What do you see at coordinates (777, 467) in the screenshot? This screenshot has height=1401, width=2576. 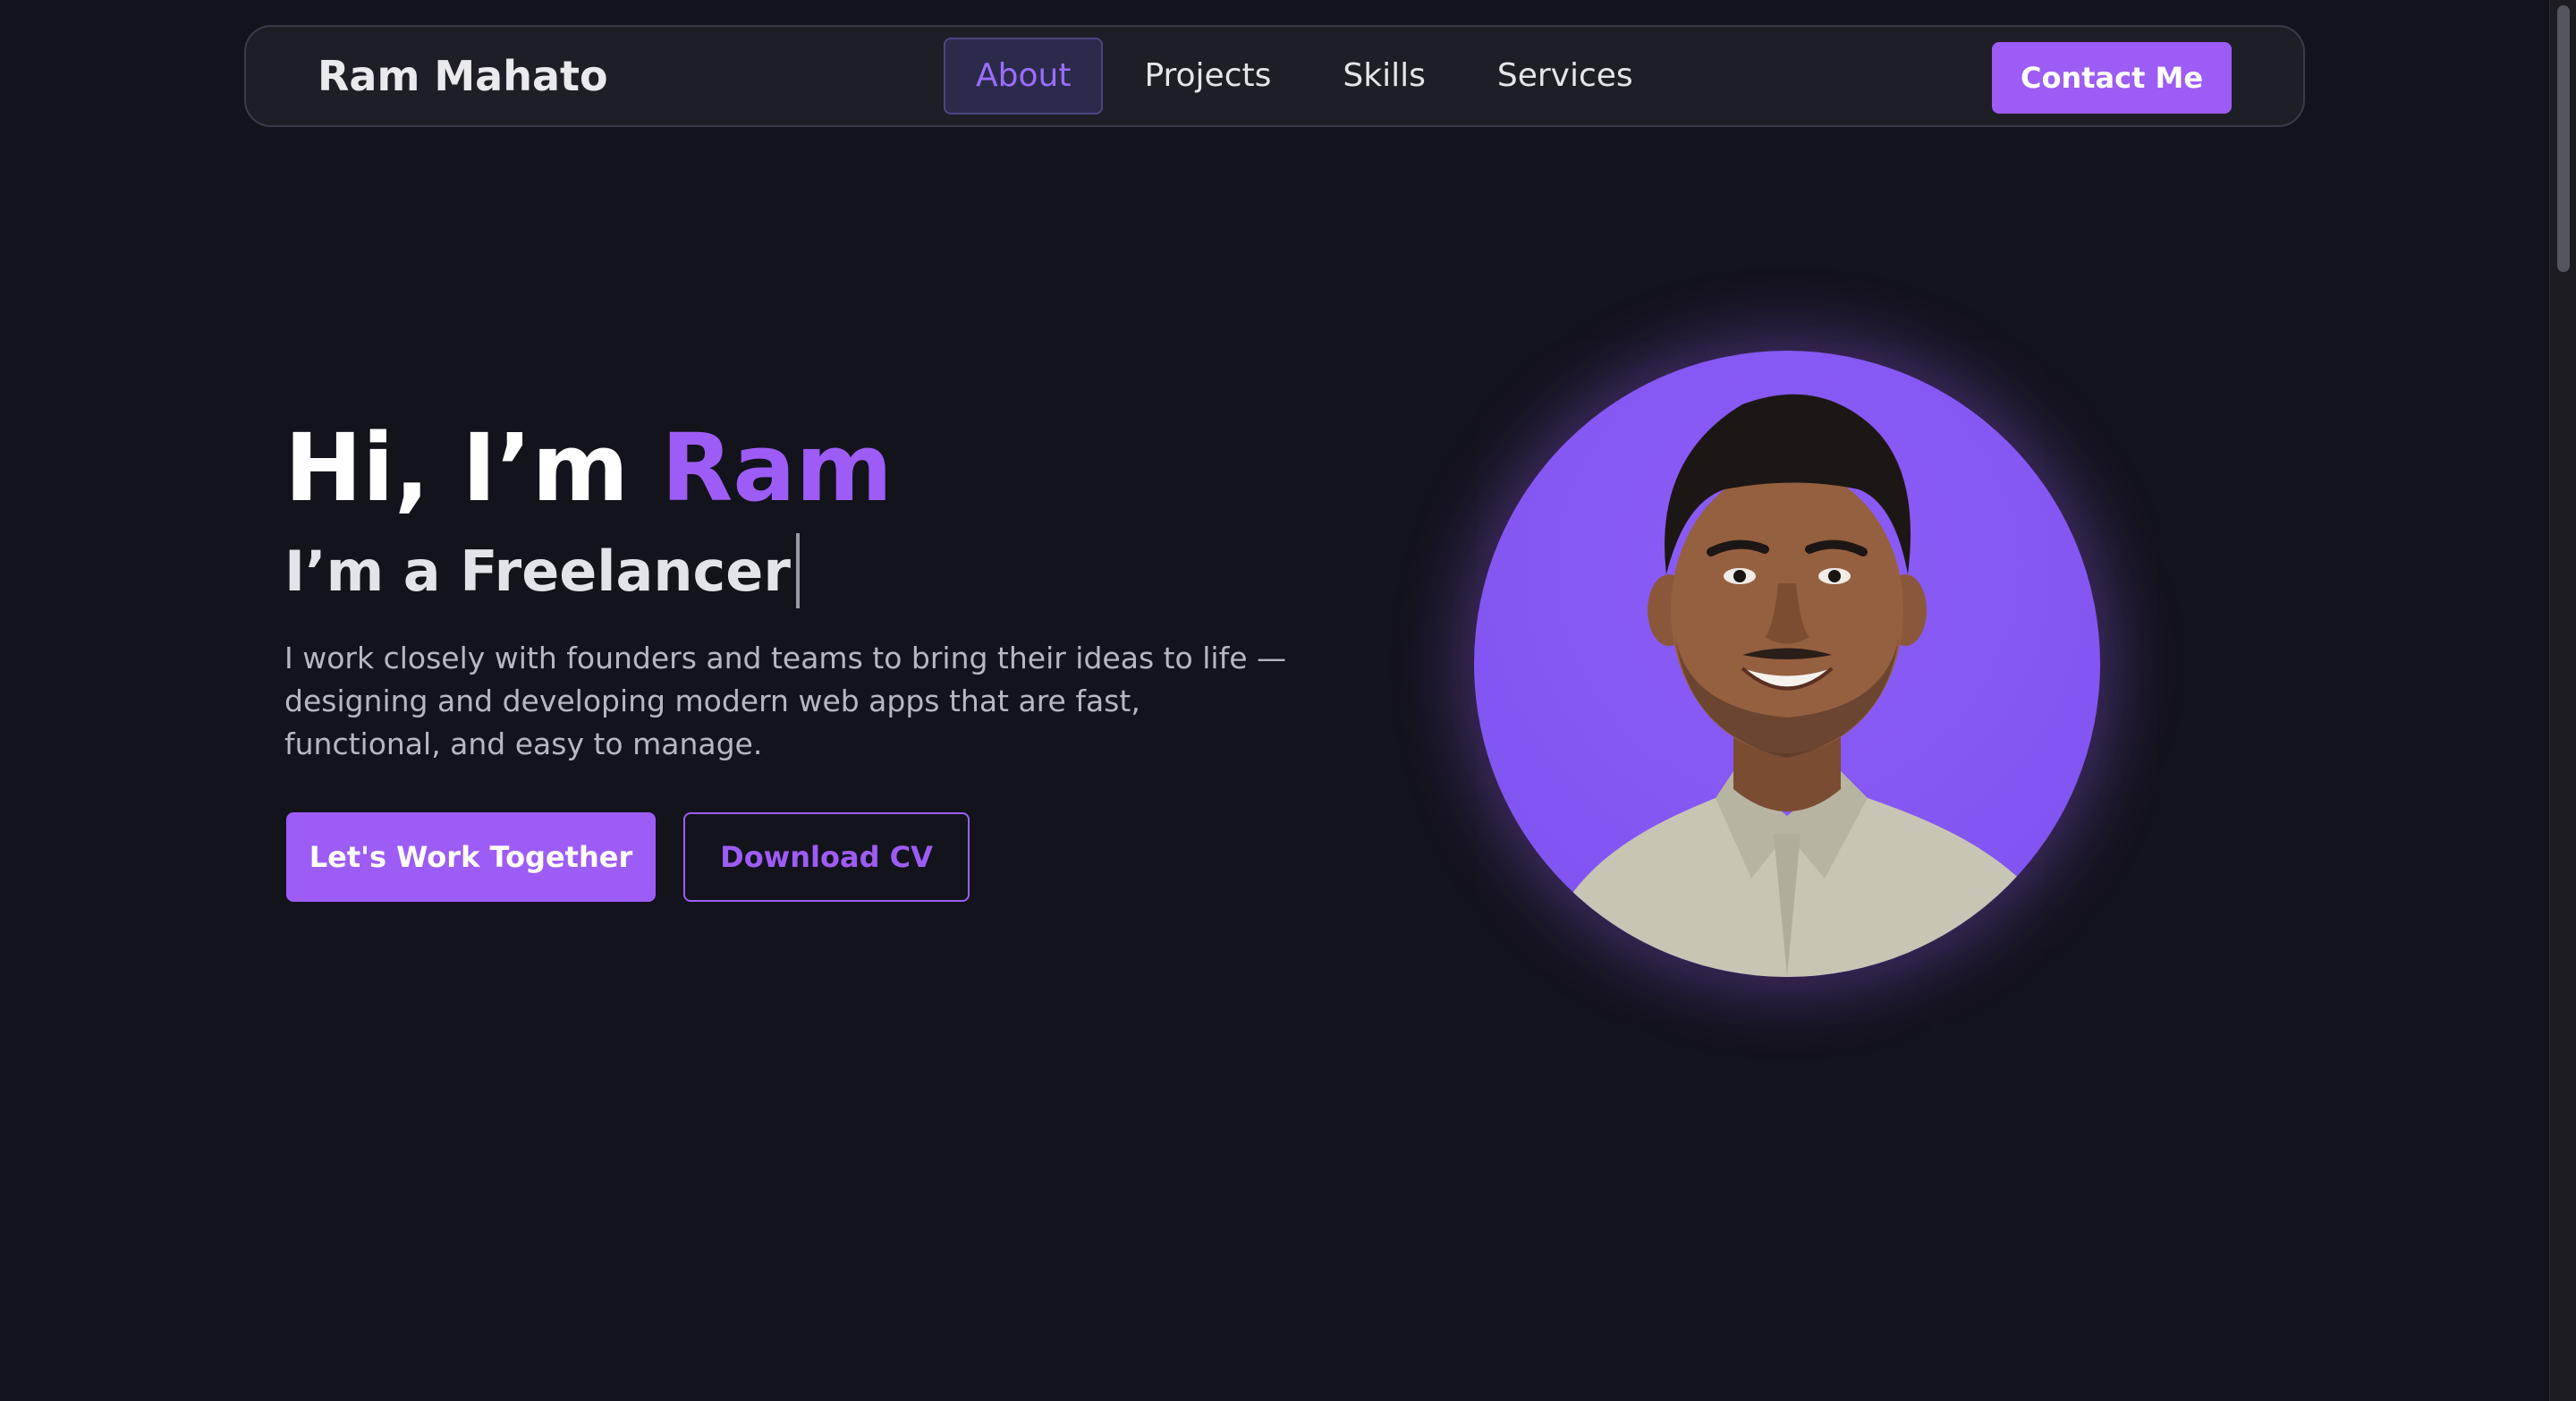 I see `hero-name: Ram` at bounding box center [777, 467].